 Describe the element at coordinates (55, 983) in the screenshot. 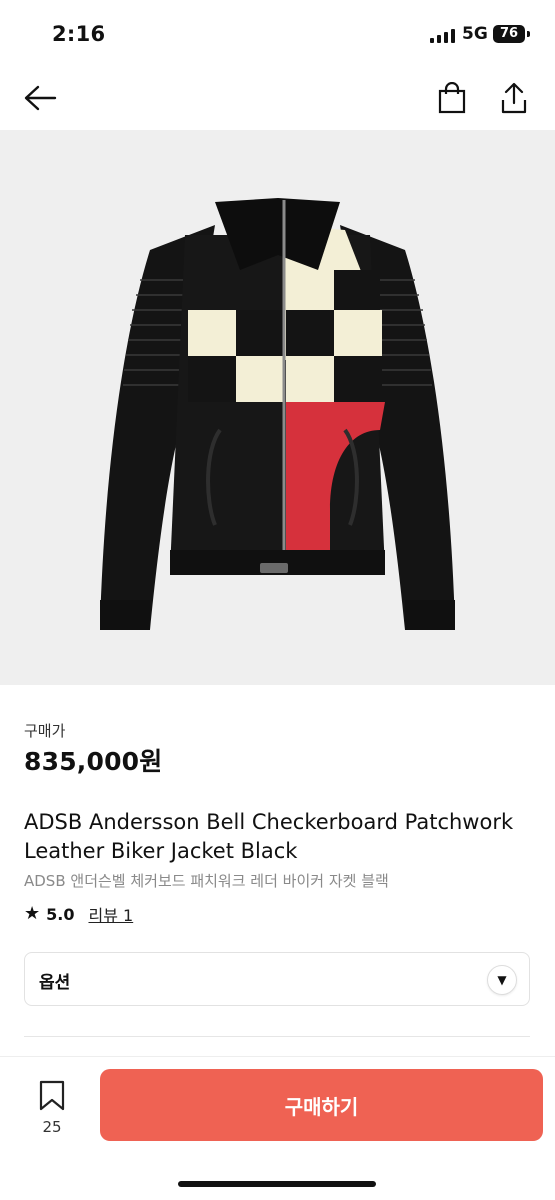

I see `options-label: 옵션` at that location.